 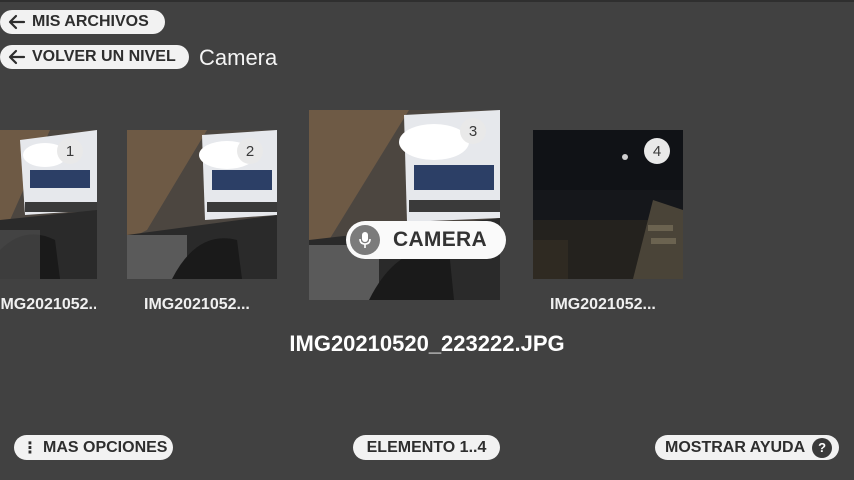 I want to click on voice-command-chip: CAMERA, so click(x=426, y=240).